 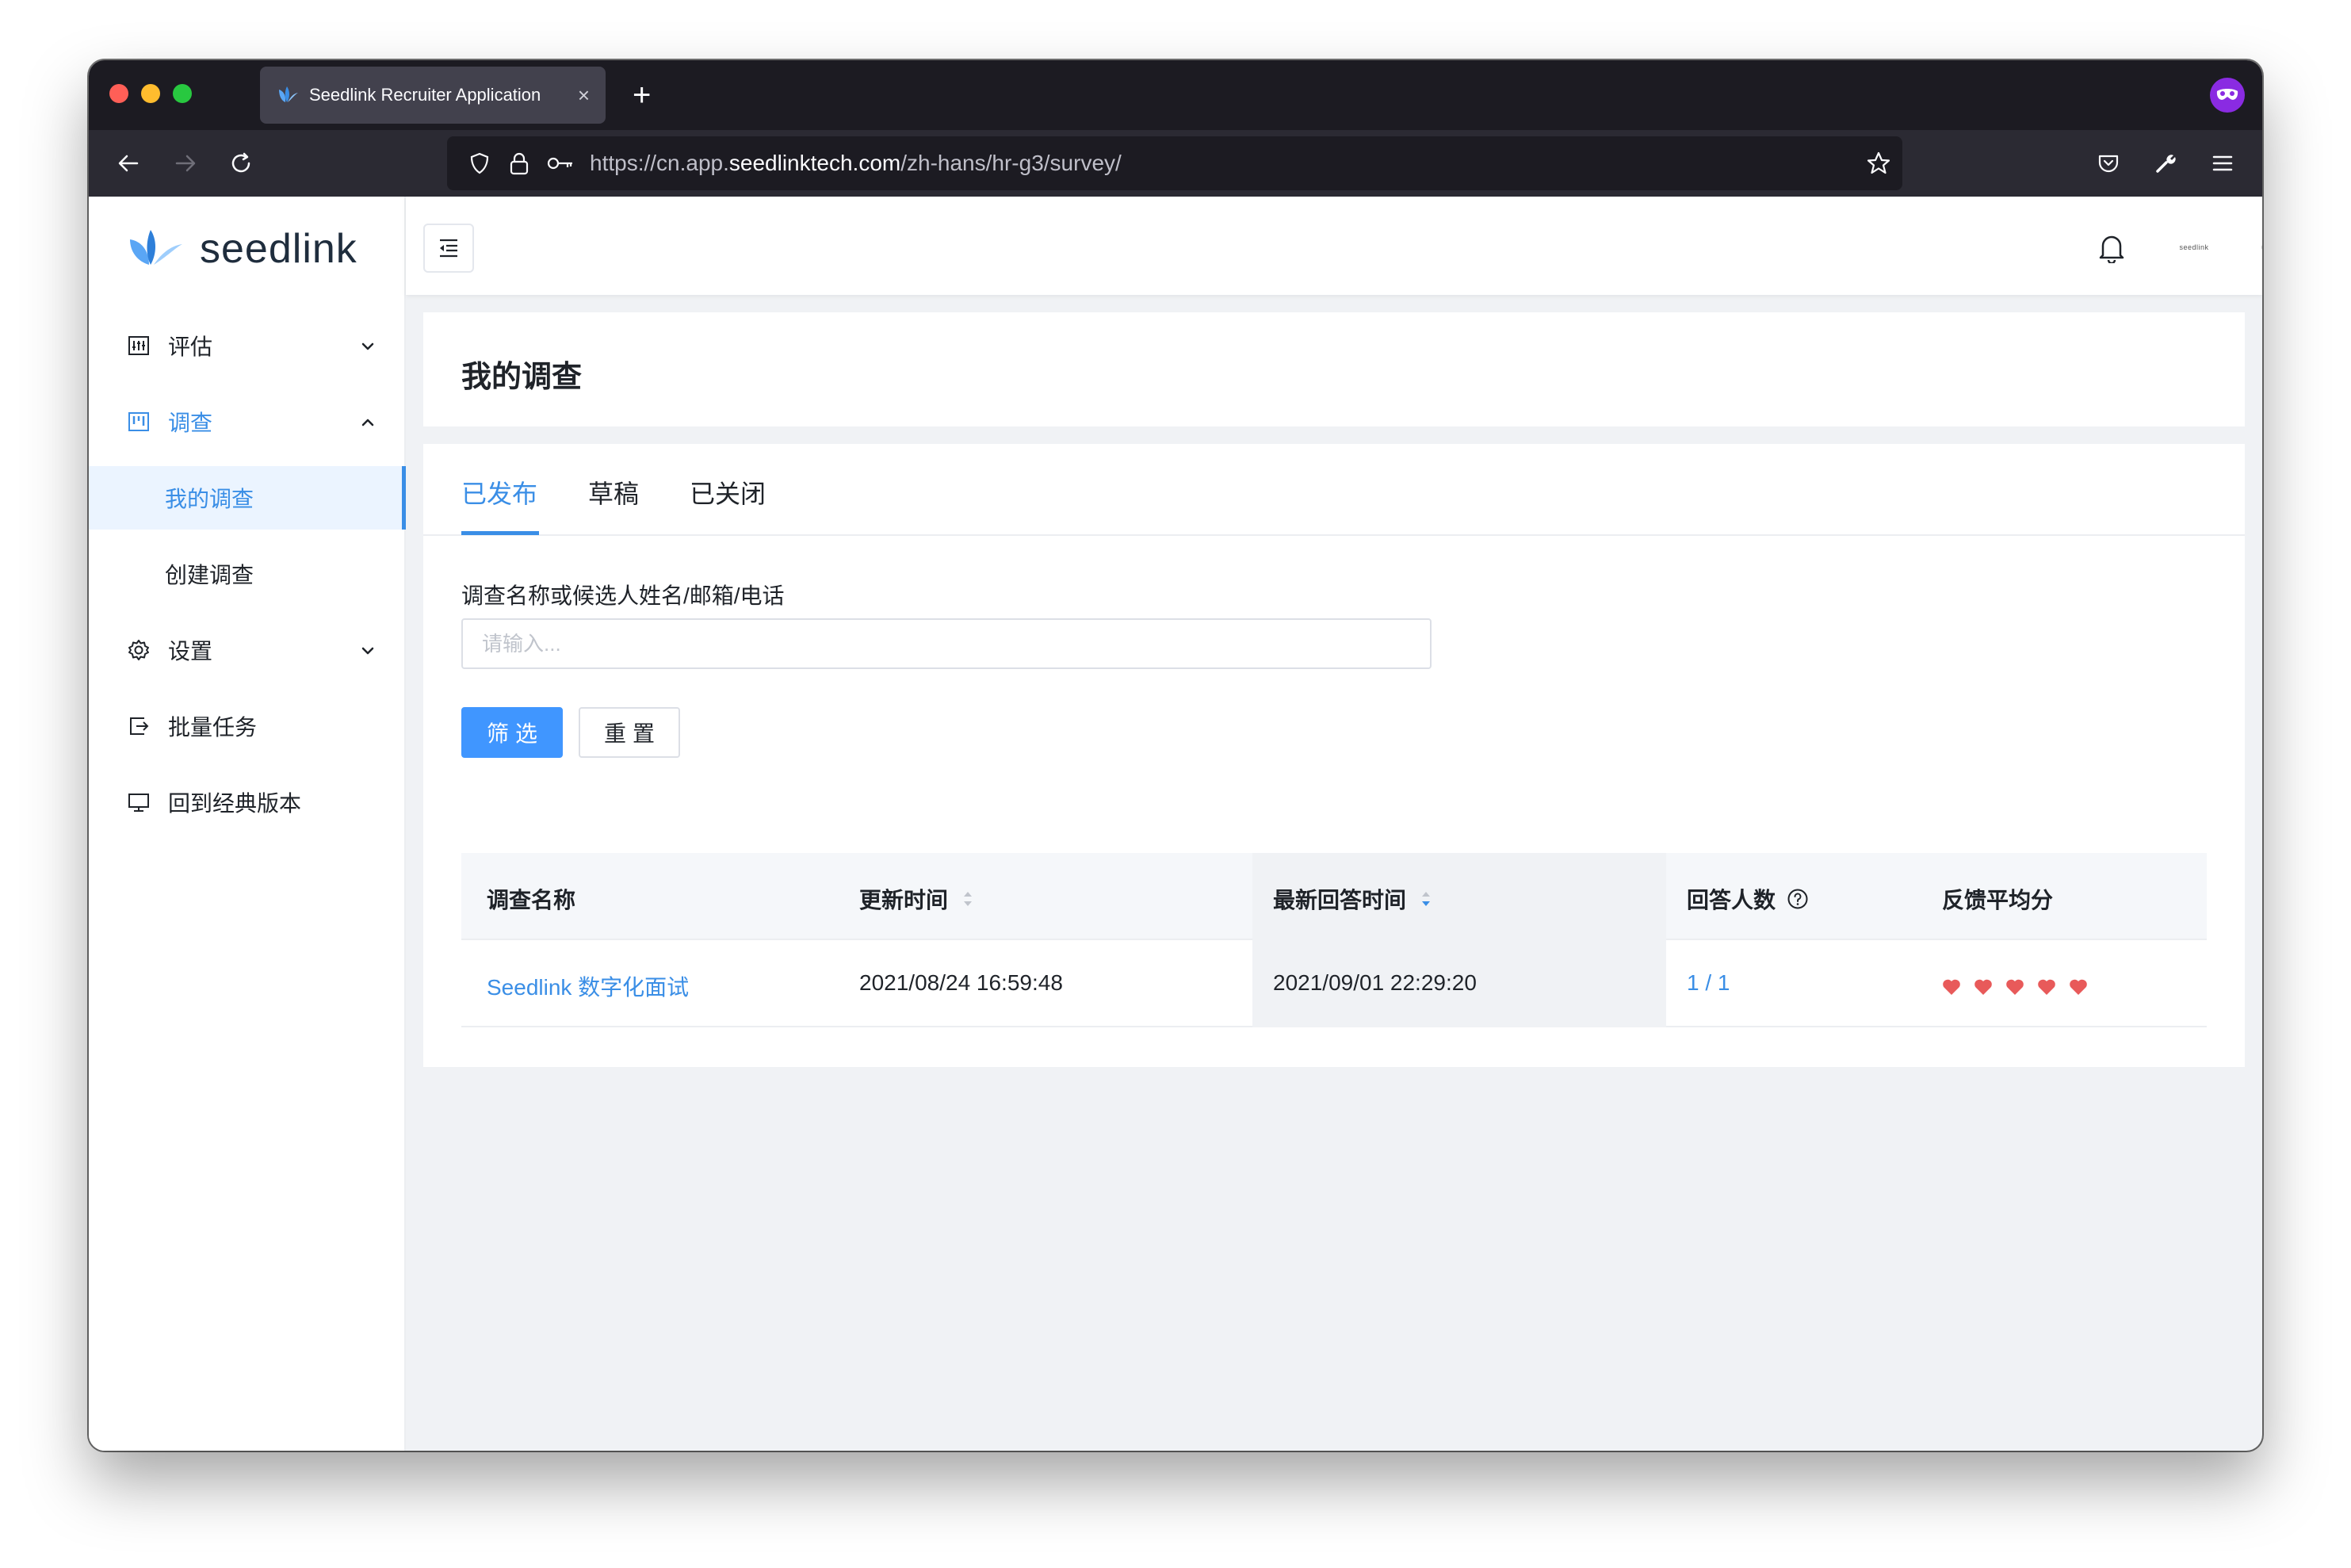 What do you see at coordinates (278, 249) in the screenshot?
I see `logo-text: seedlink` at bounding box center [278, 249].